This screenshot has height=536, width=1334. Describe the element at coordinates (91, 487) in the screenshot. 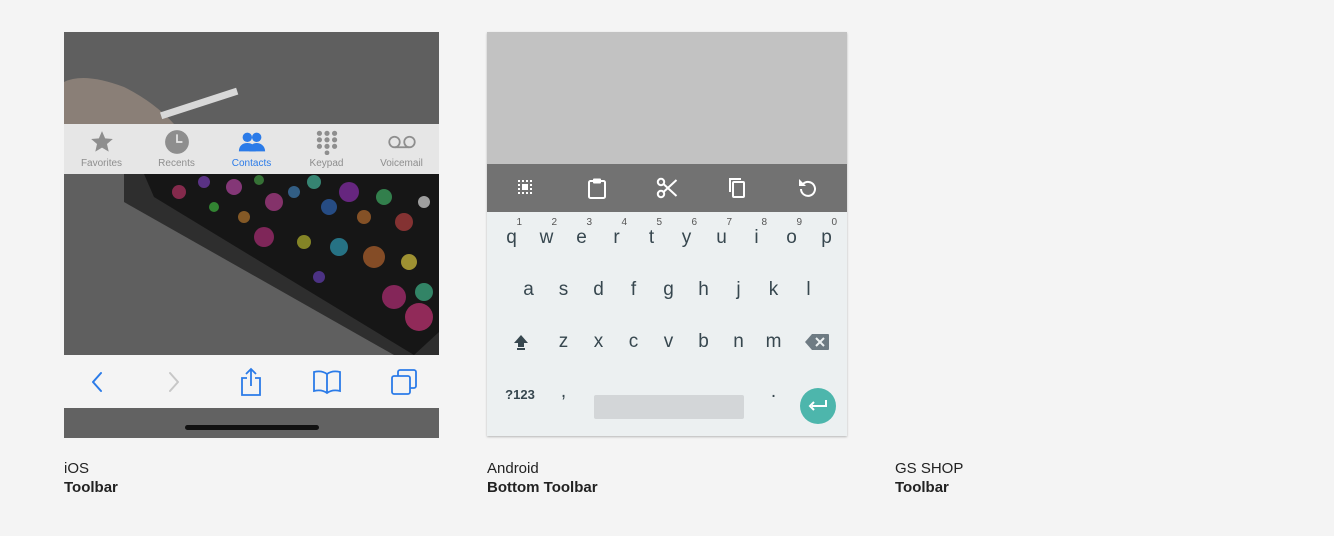

I see `caption-type: Toolbar` at that location.